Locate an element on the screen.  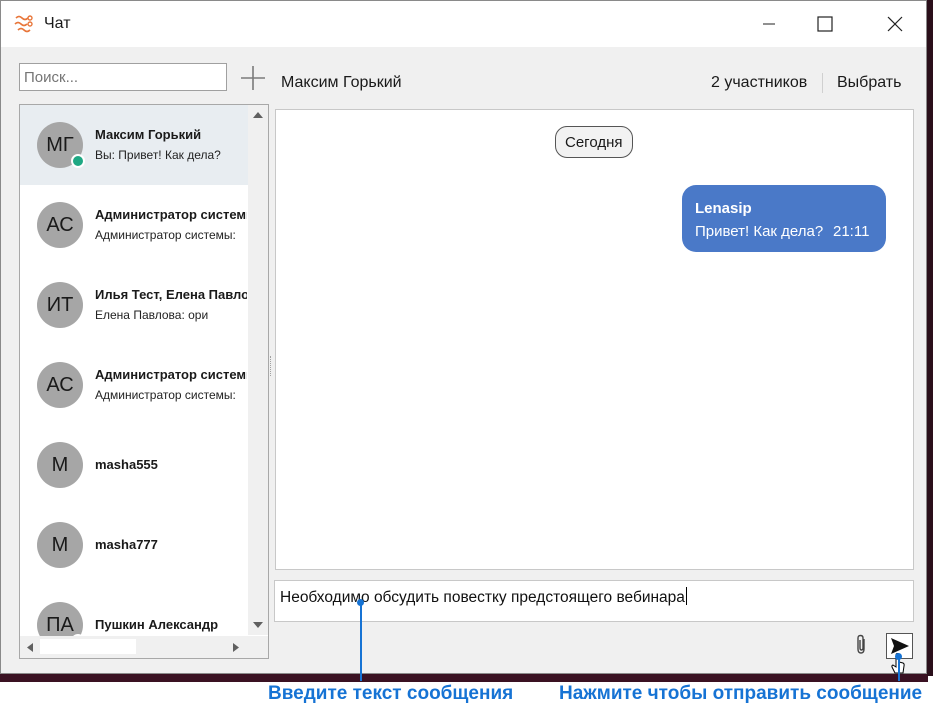
chat-list-item: М masha555 is located at coordinates (134, 465).